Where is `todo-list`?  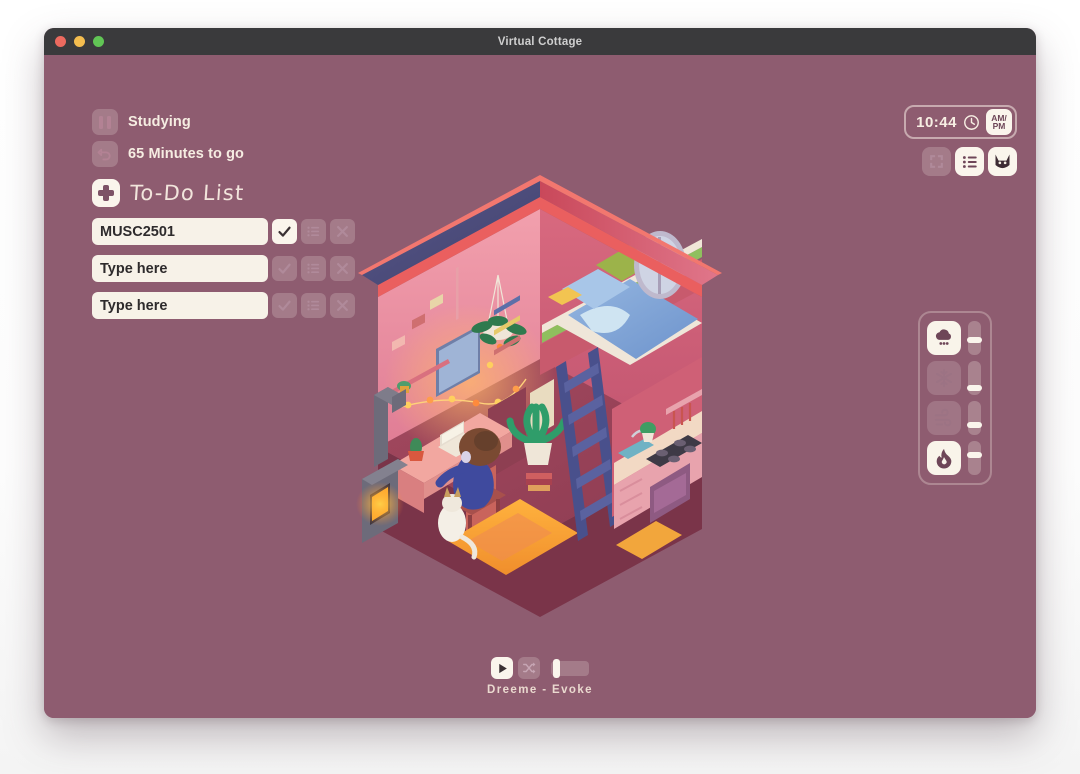
todo-list is located at coordinates (223, 273).